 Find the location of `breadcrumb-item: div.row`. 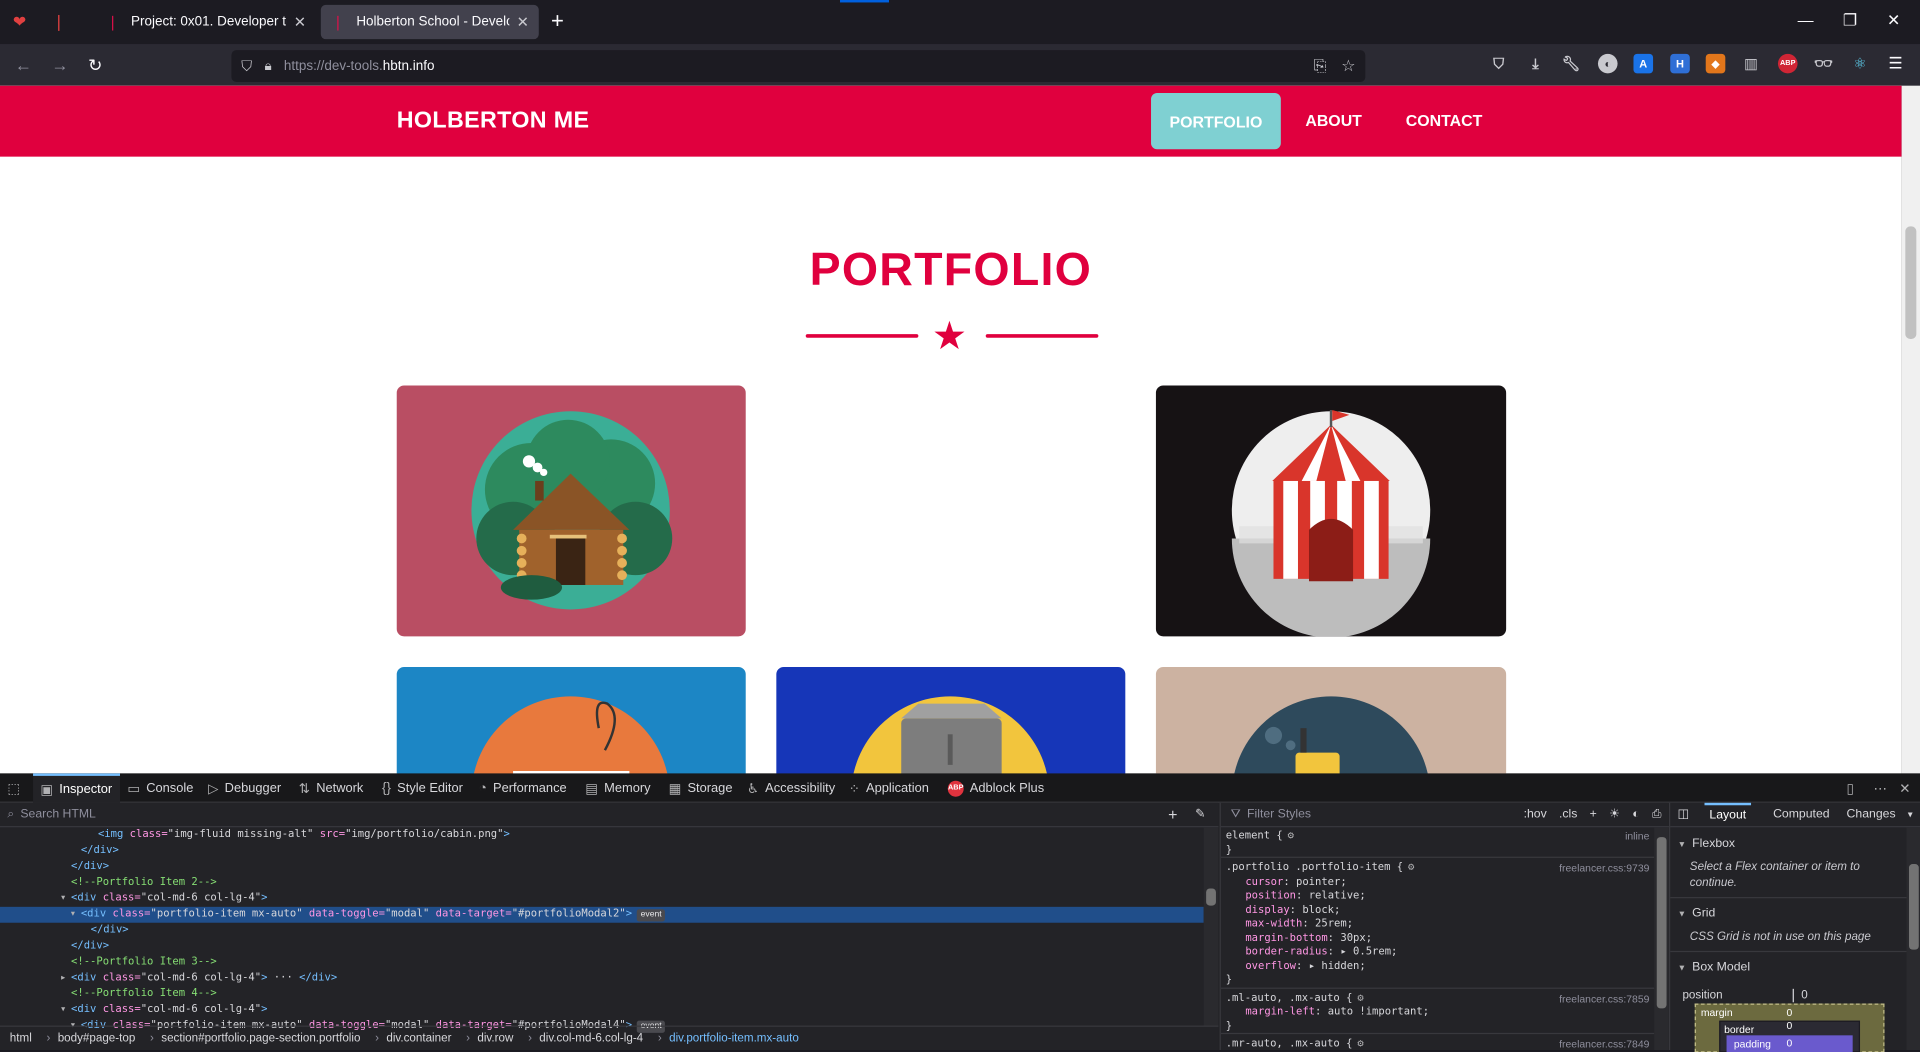

breadcrumb-item: div.row is located at coordinates (495, 1038).